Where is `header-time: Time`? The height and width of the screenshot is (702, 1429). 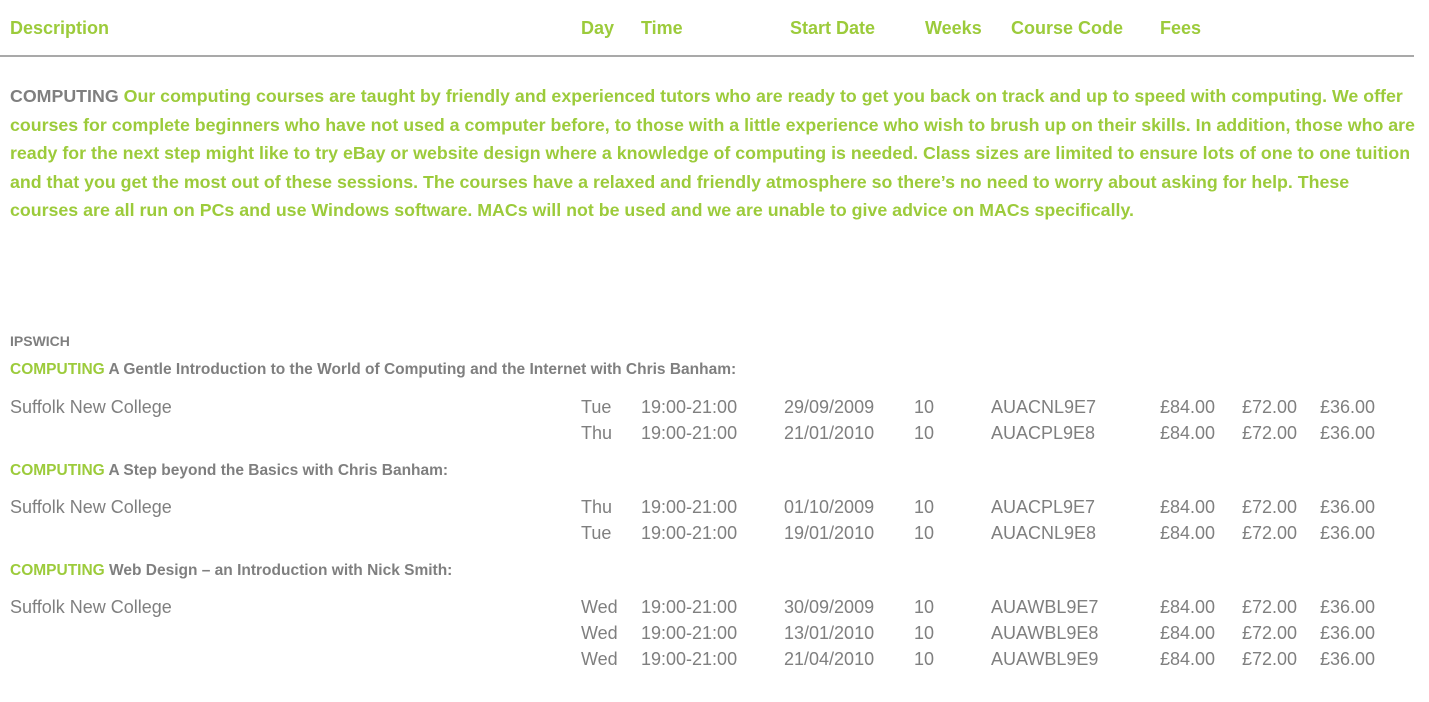
header-time: Time is located at coordinates (662, 28).